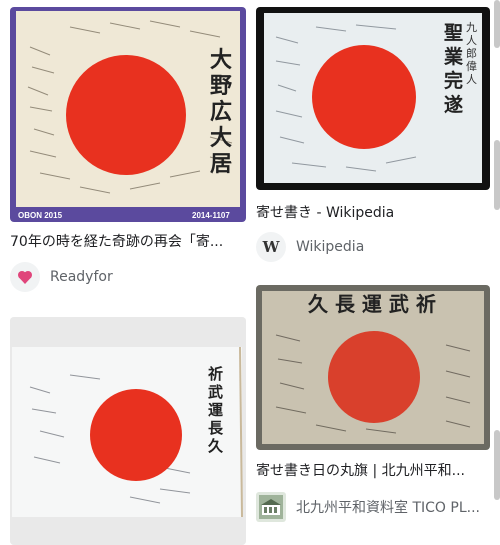 This screenshot has width=500, height=545. I want to click on wikipedia-icon: W, so click(271, 247).